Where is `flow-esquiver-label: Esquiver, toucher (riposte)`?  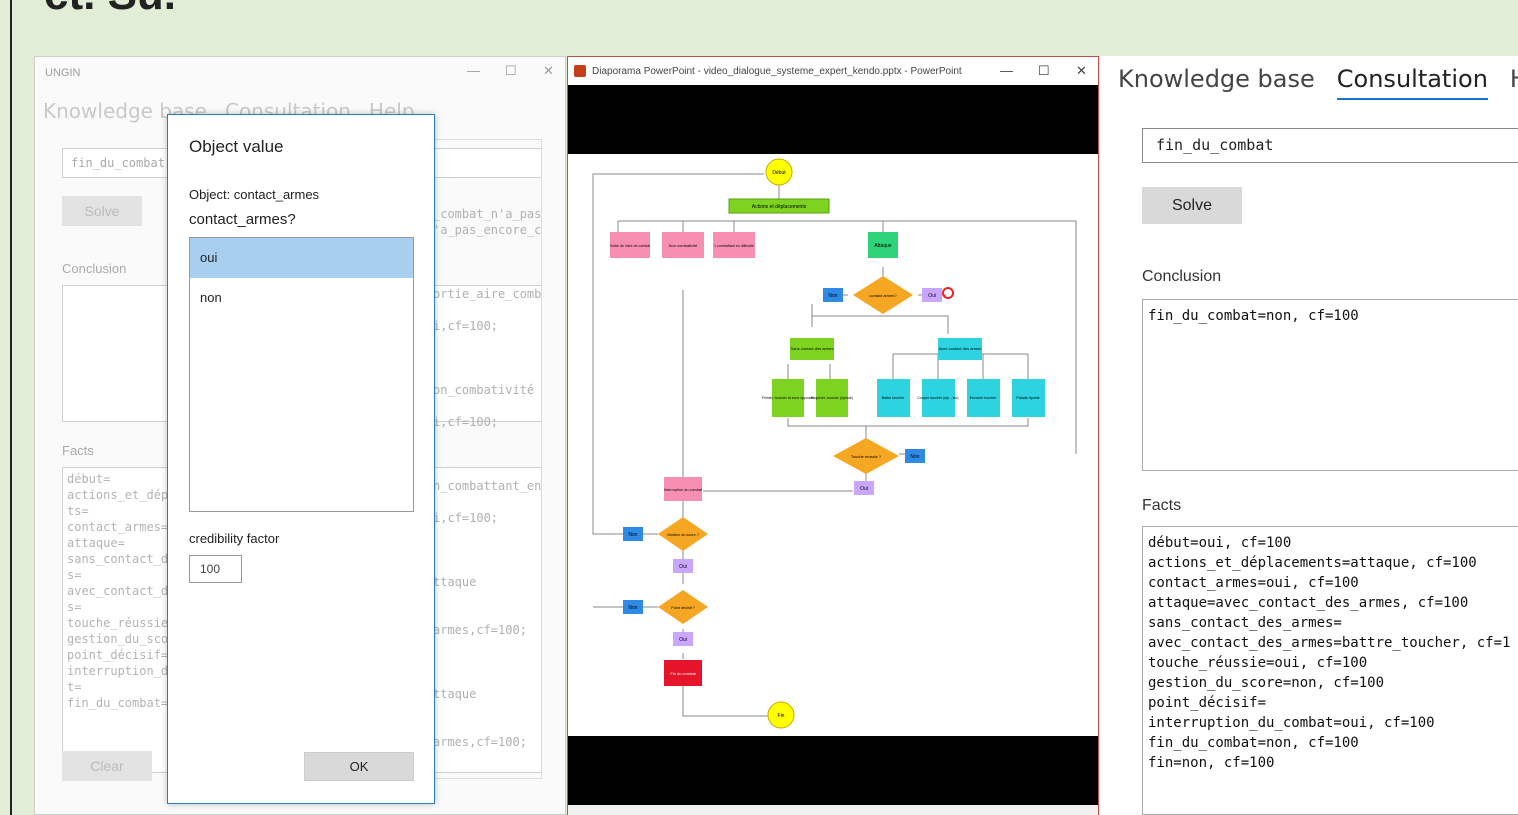
flow-esquiver-label: Esquiver, toucher (riposte) is located at coordinates (832, 398).